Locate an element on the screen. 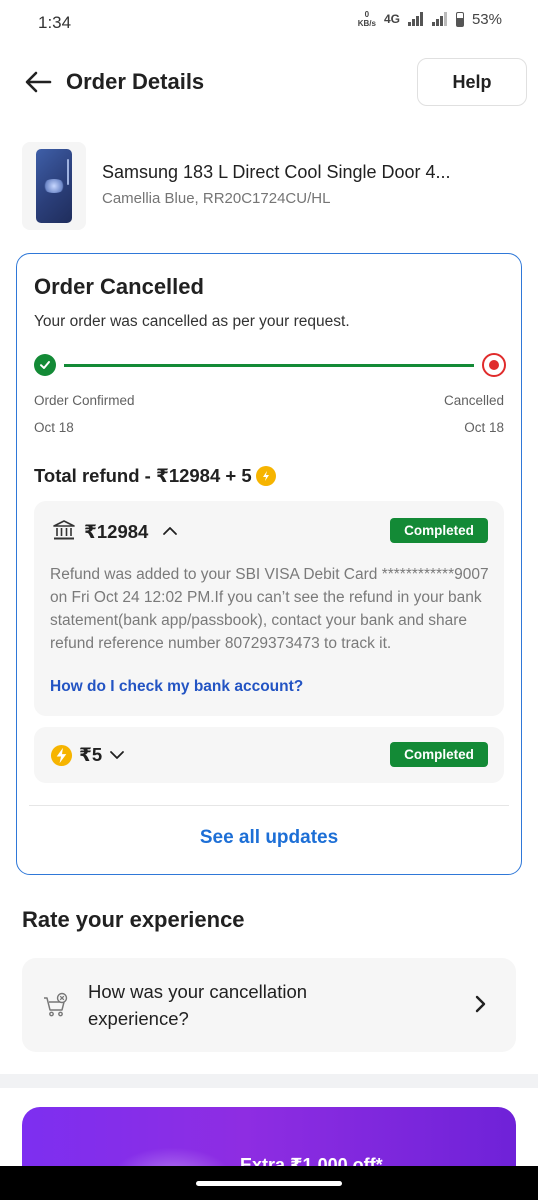 This screenshot has height=1200, width=538. order-status-title: Order Cancelled is located at coordinates (119, 286).